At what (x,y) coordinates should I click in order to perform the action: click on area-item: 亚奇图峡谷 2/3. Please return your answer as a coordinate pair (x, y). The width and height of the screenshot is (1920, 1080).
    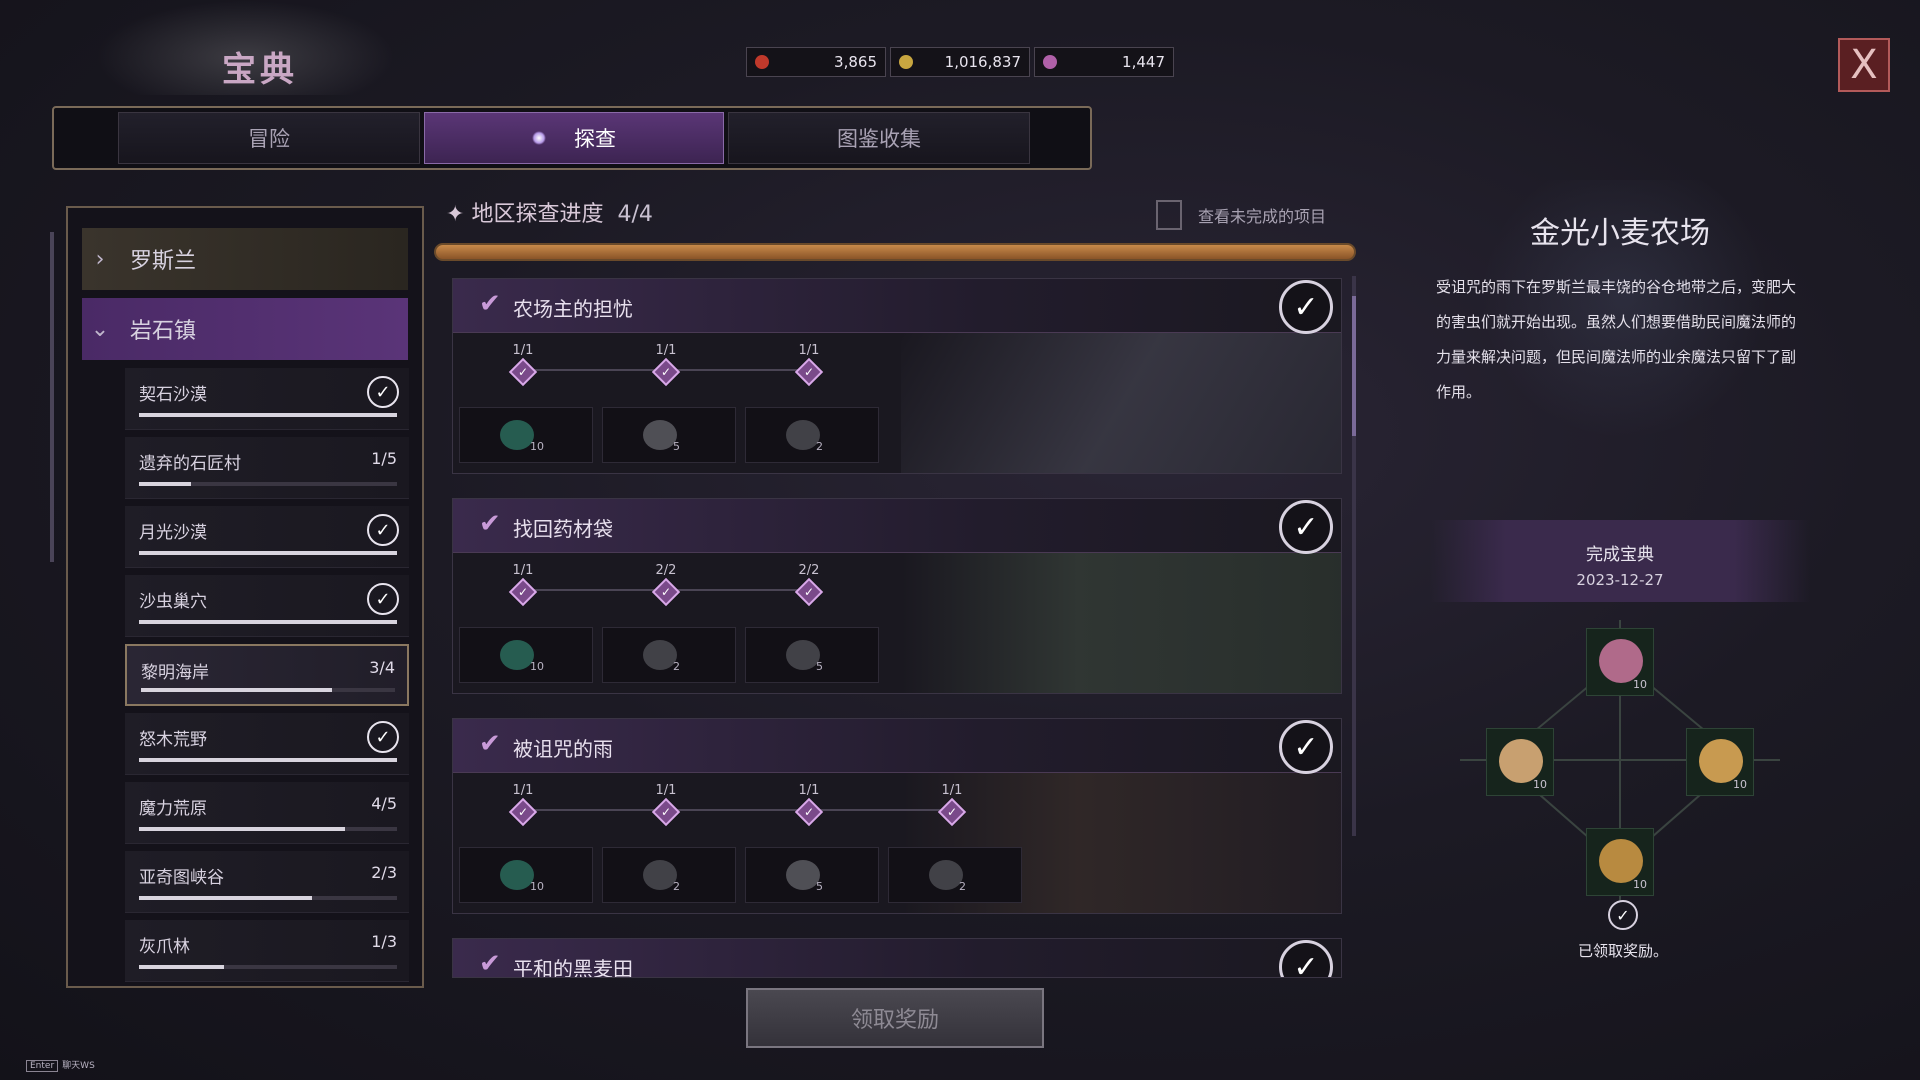
    Looking at the image, I should click on (267, 882).